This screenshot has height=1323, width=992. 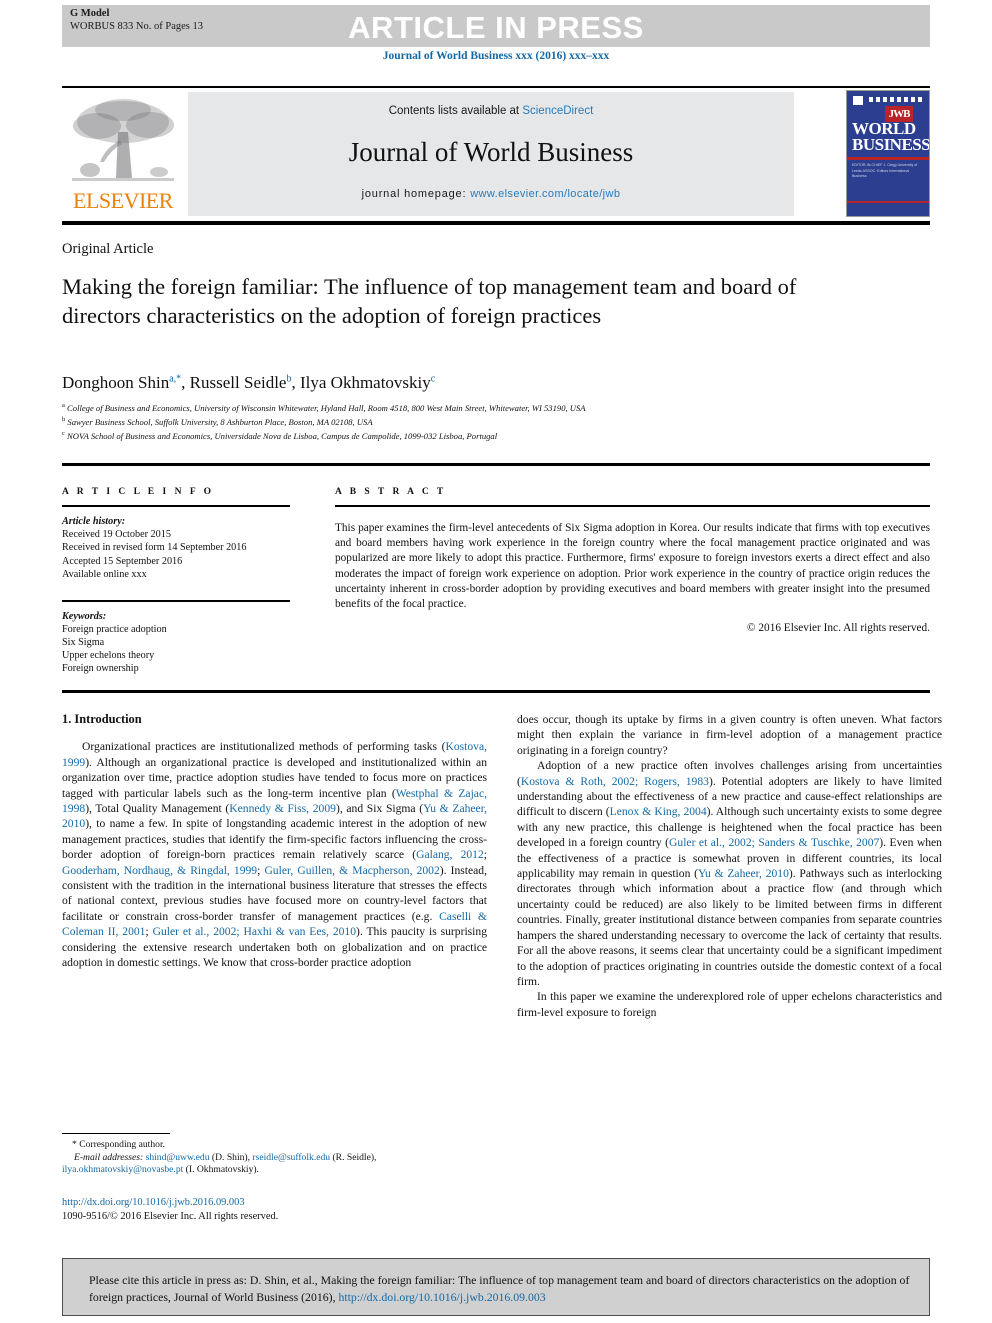 What do you see at coordinates (122, 561) in the screenshot?
I see `article-history-line: Accepted 15 September 2016` at bounding box center [122, 561].